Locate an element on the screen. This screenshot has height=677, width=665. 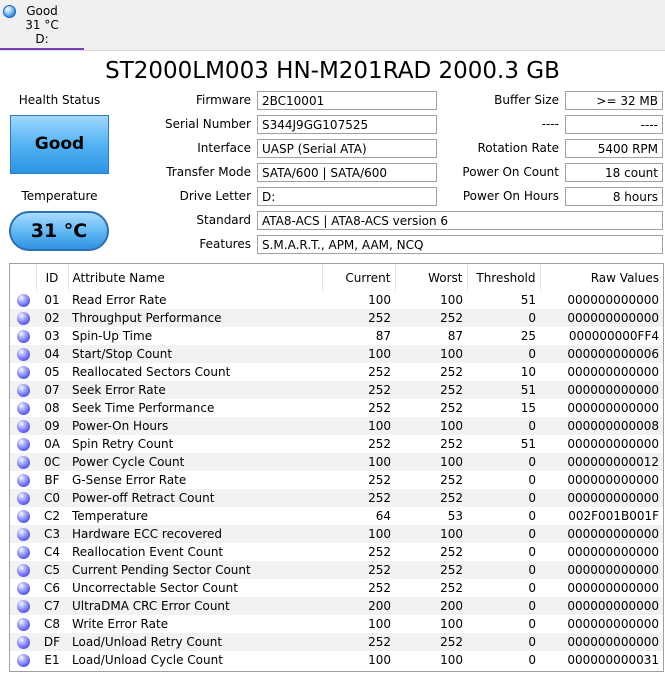
status-column-header is located at coordinates (23, 277).